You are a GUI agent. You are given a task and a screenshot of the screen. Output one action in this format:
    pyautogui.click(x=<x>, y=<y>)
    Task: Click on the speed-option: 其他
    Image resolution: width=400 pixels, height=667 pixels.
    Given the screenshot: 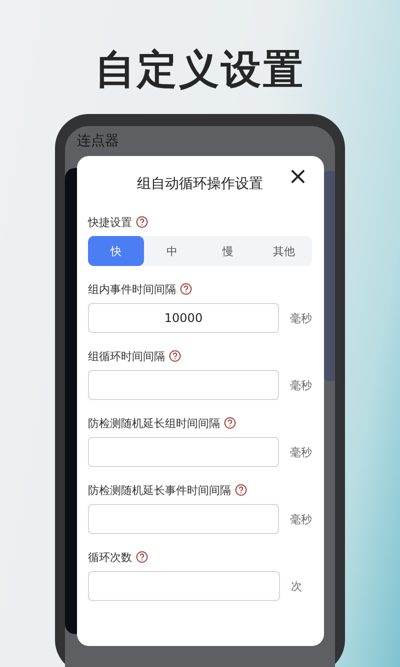 What is the action you would take?
    pyautogui.click(x=284, y=251)
    